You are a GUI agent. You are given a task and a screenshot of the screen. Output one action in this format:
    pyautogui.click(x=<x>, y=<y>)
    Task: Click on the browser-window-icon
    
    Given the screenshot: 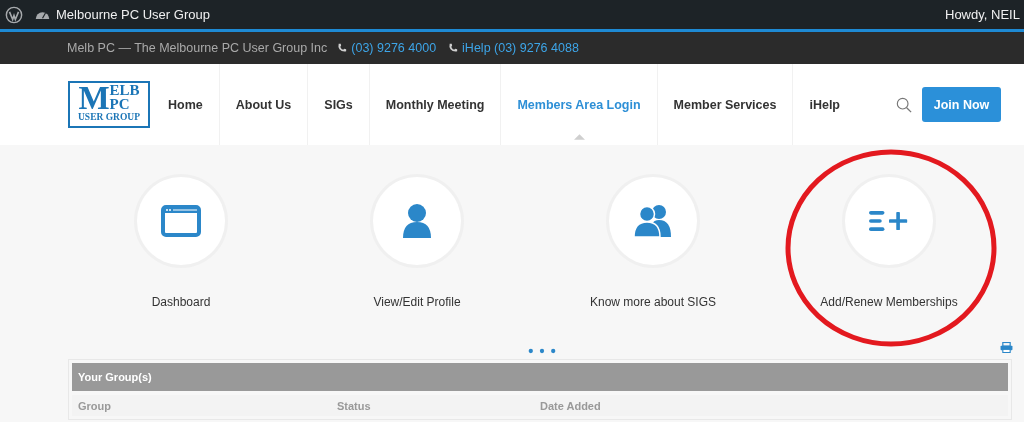 What is the action you would take?
    pyautogui.click(x=181, y=221)
    